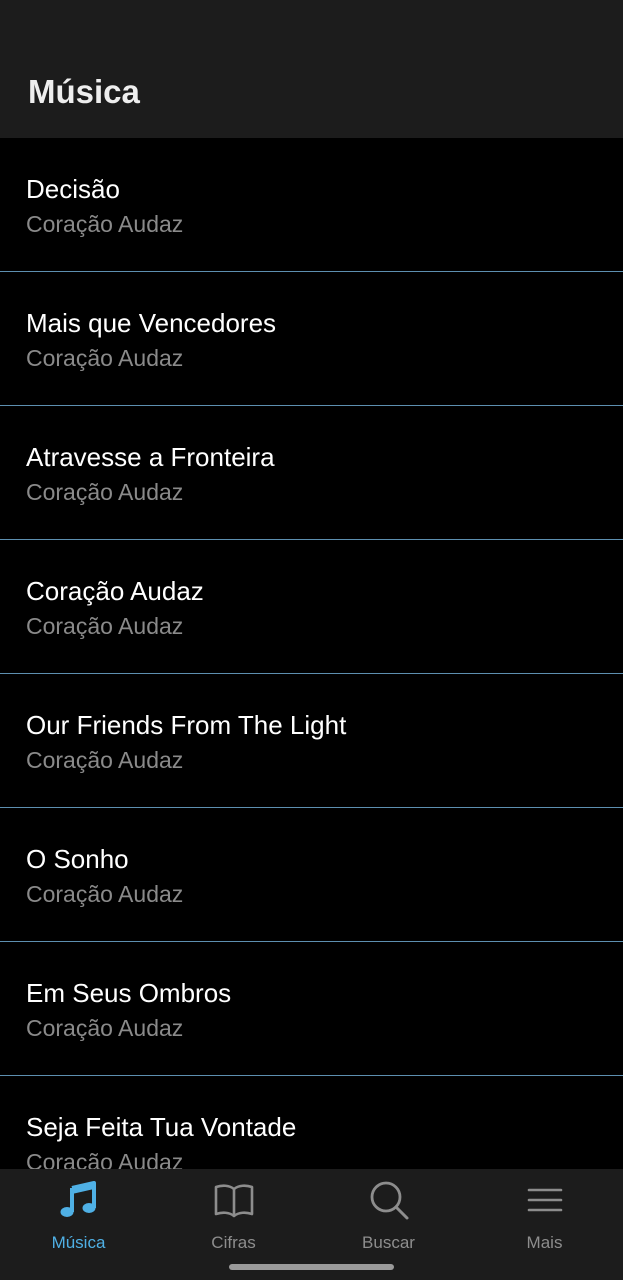  What do you see at coordinates (545, 1200) in the screenshot?
I see `menu-icon` at bounding box center [545, 1200].